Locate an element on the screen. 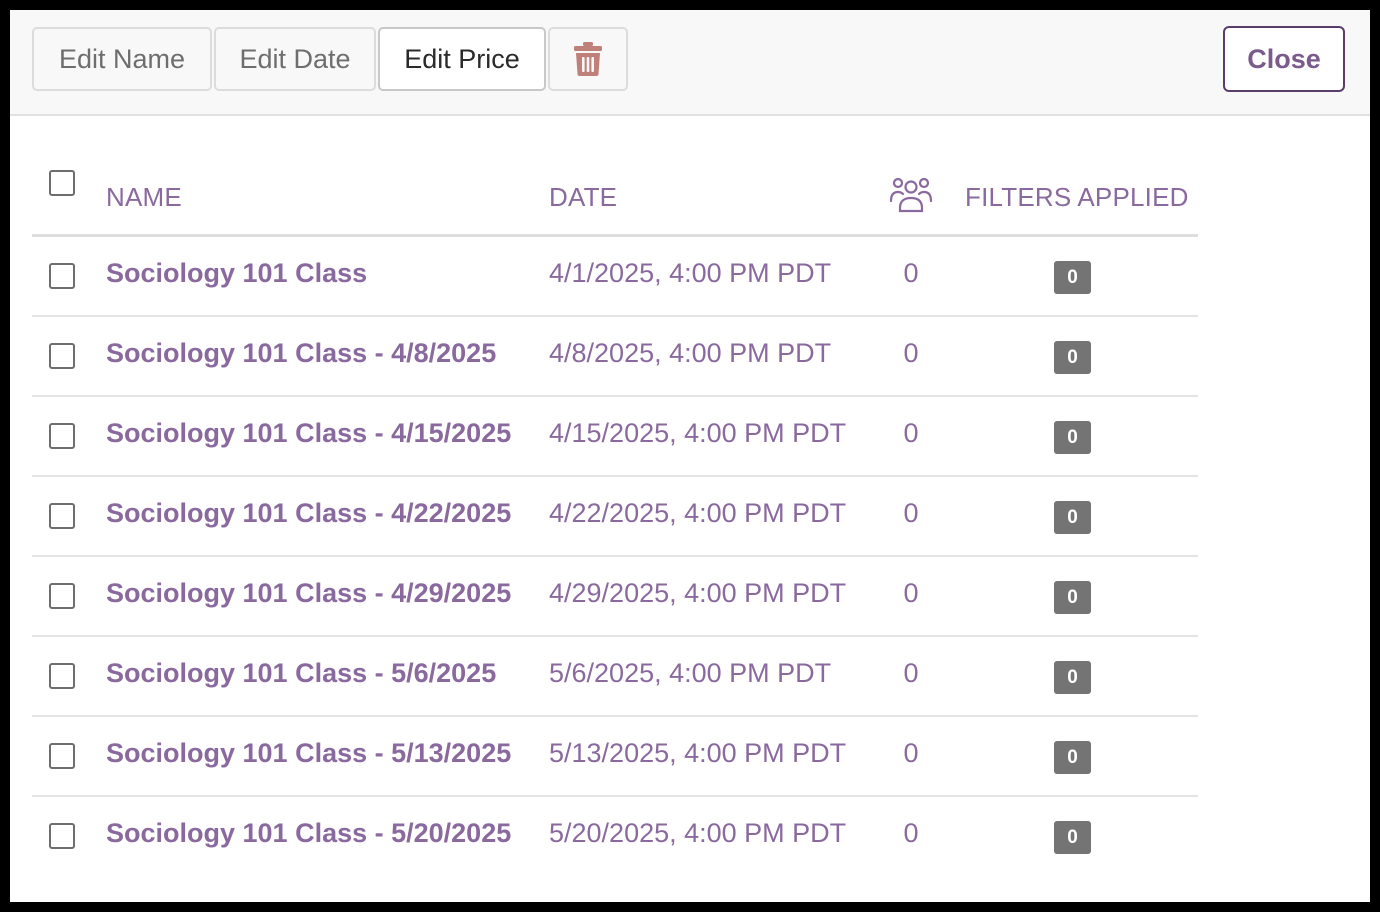 This screenshot has height=912, width=1380. session-name-link: Sociology 101 Class - 5/6/2025 is located at coordinates (301, 673).